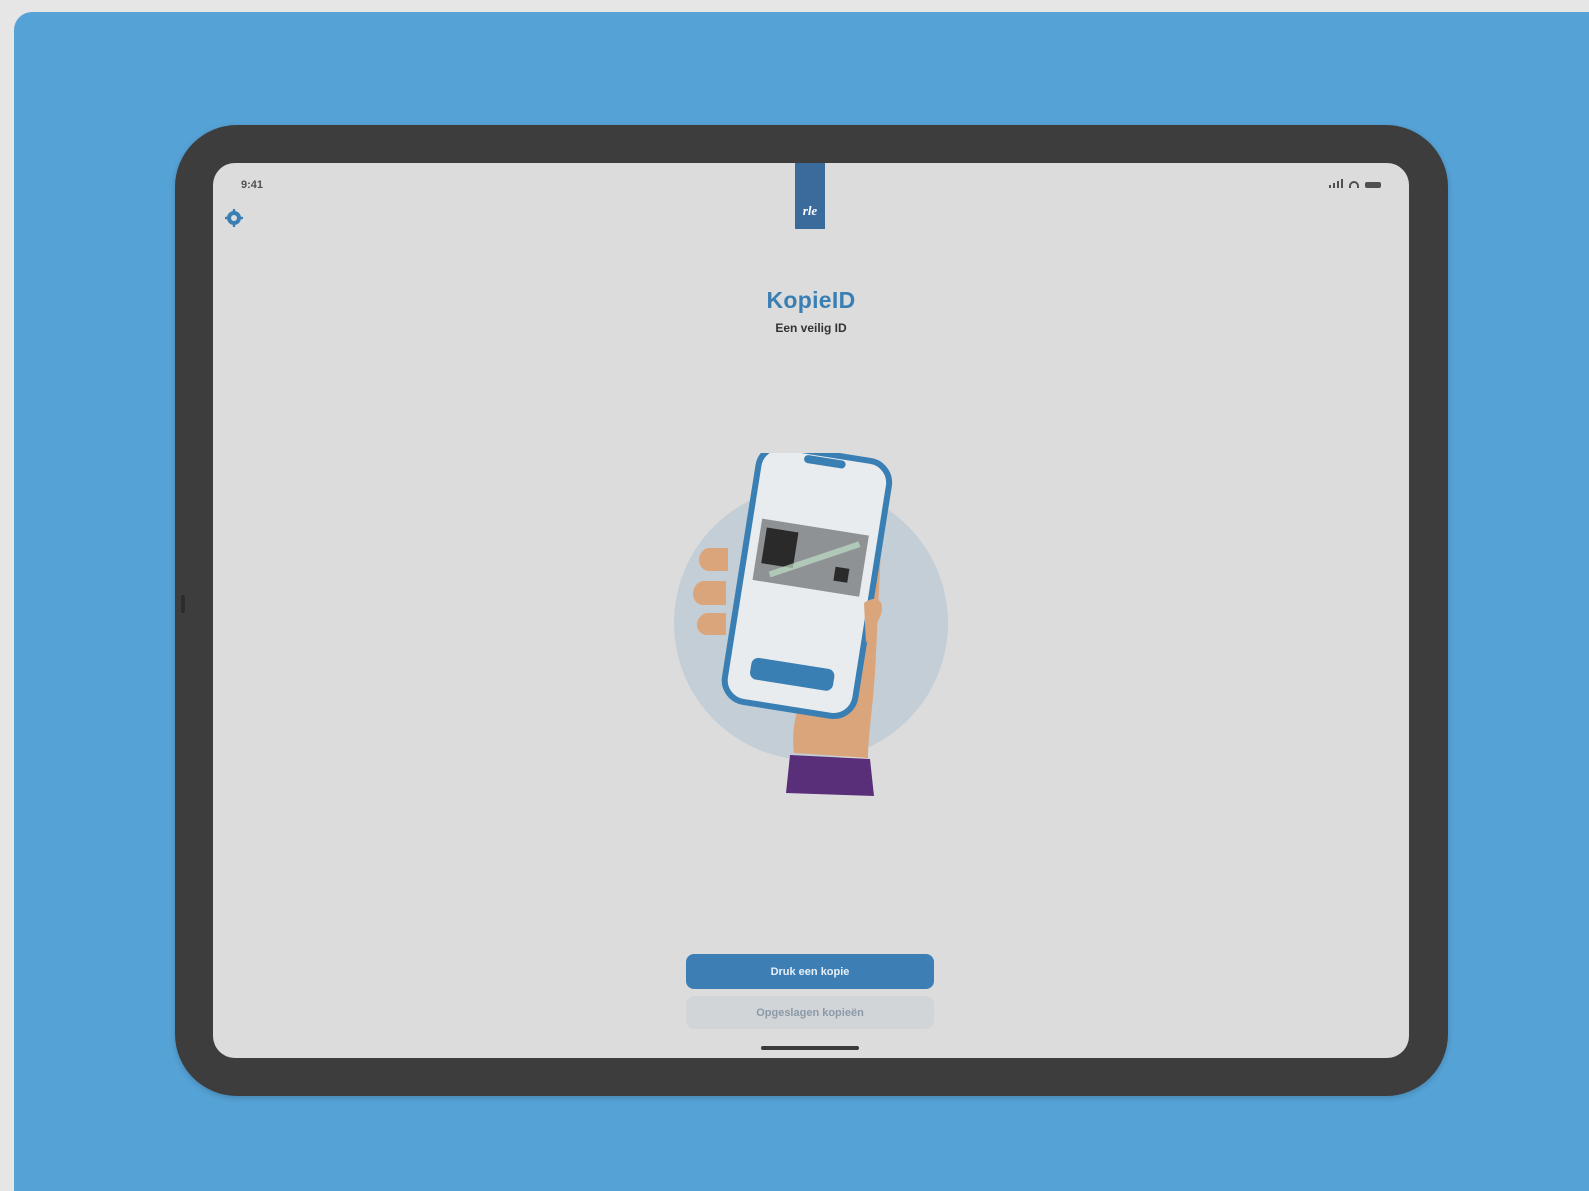 This screenshot has width=1589, height=1191. What do you see at coordinates (810, 196) in the screenshot?
I see `logo-ribbon: rle` at bounding box center [810, 196].